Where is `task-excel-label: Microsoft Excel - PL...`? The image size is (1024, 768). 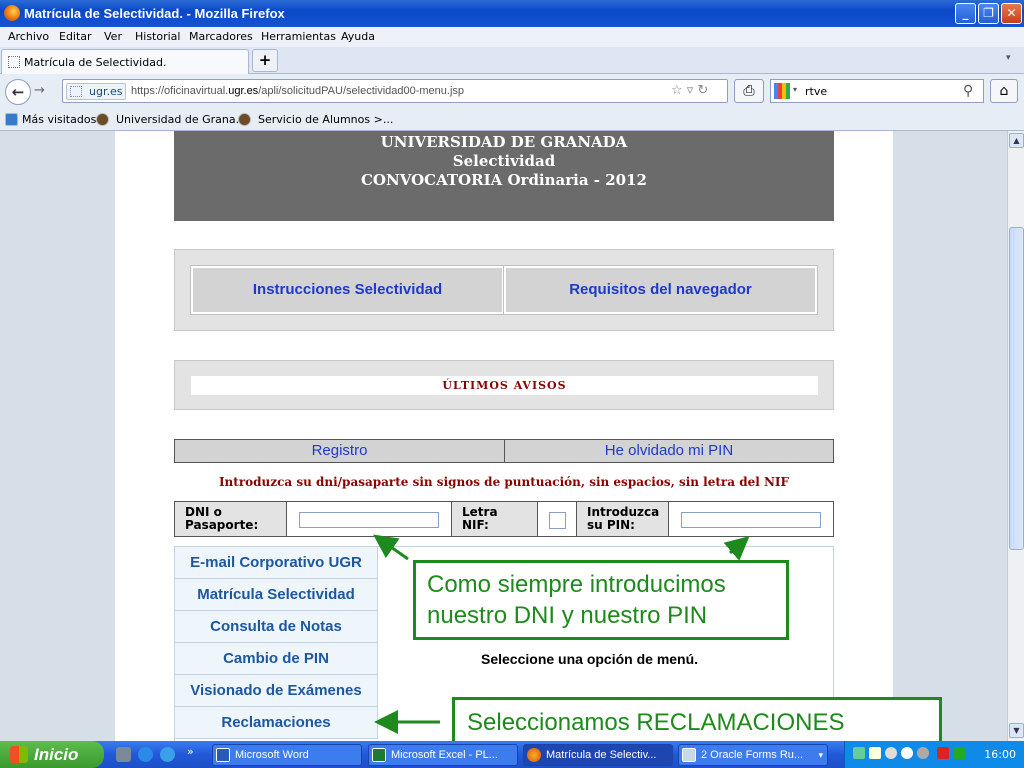
task-excel-label: Microsoft Excel - PL... is located at coordinates (444, 755).